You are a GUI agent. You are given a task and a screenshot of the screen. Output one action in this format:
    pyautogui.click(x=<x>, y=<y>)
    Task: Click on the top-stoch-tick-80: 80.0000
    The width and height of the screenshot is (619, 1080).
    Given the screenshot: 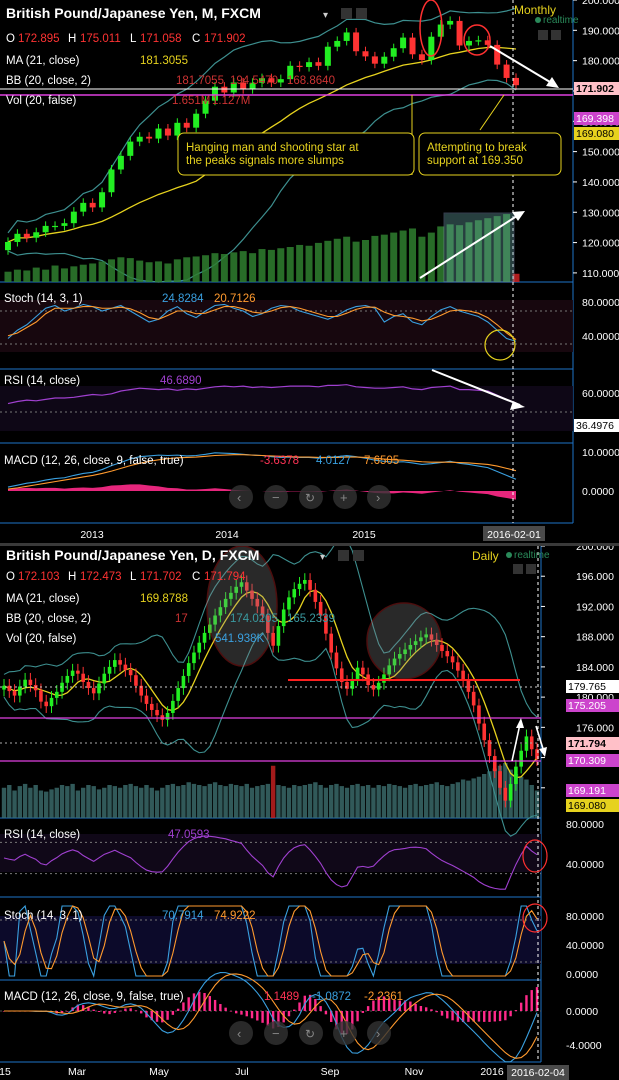 What is the action you would take?
    pyautogui.click(x=600, y=303)
    